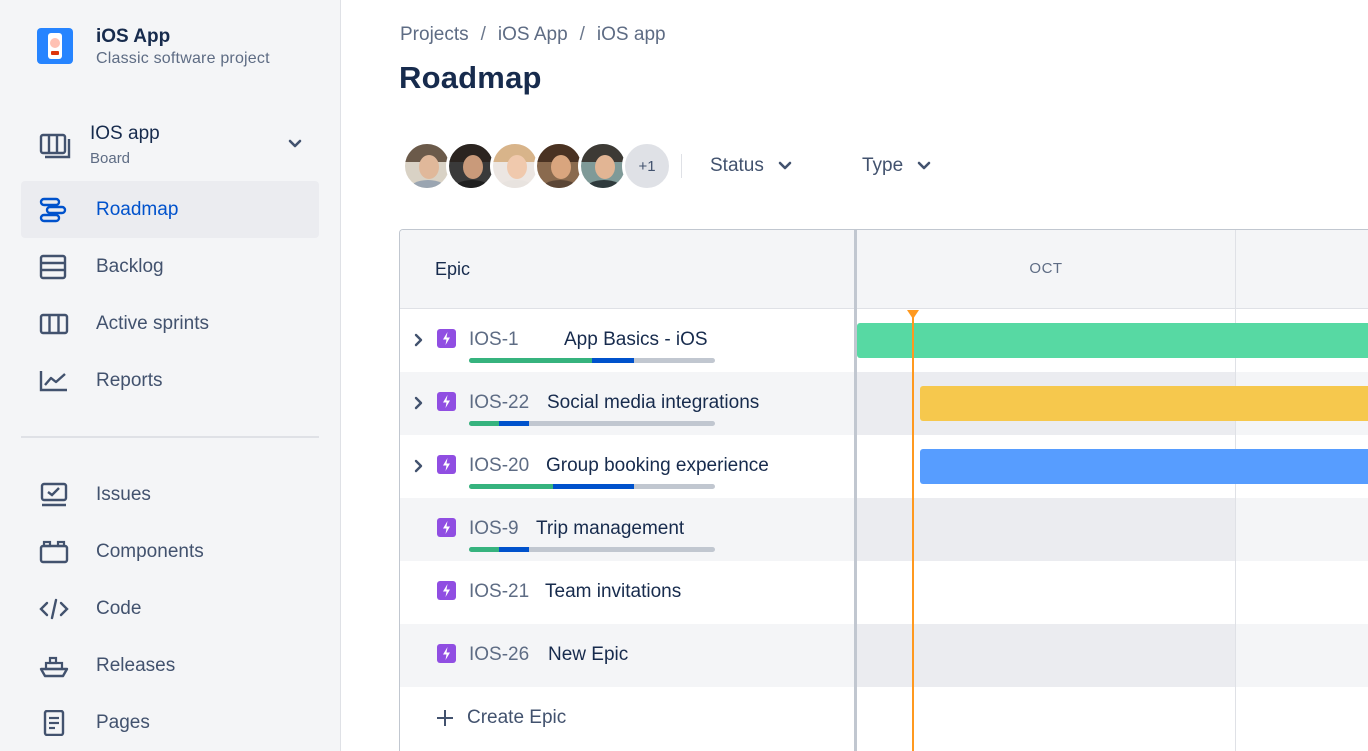 The height and width of the screenshot is (751, 1368). What do you see at coordinates (119, 608) in the screenshot?
I see `nav-code-label: Code` at bounding box center [119, 608].